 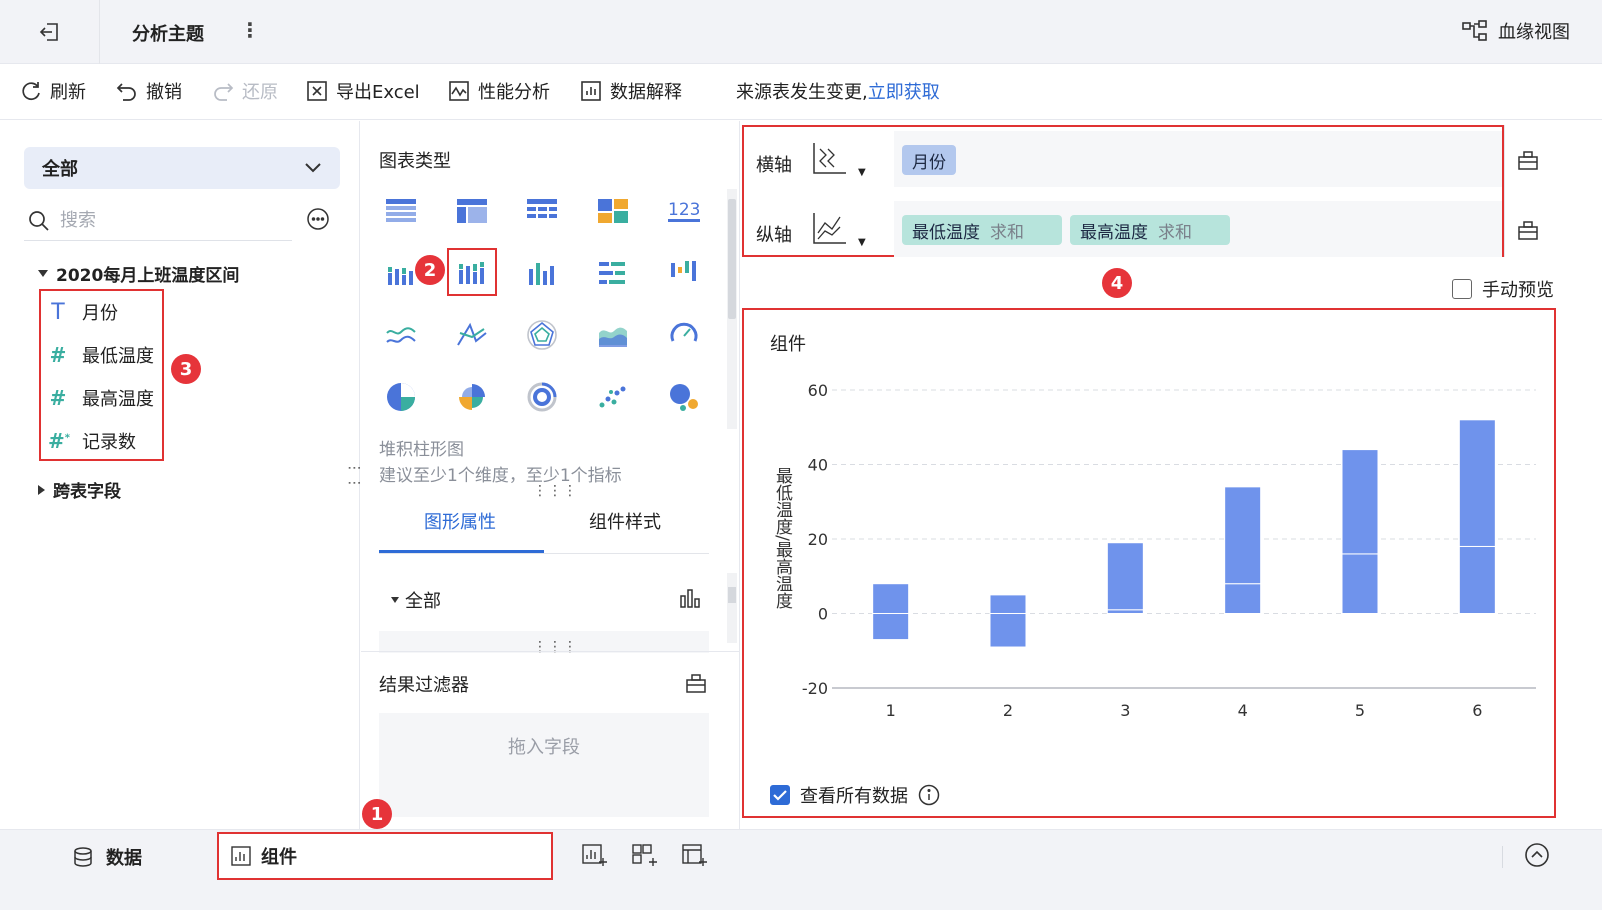 What do you see at coordinates (1503, 289) in the screenshot?
I see `manual-preview-toggle: 手动预览` at bounding box center [1503, 289].